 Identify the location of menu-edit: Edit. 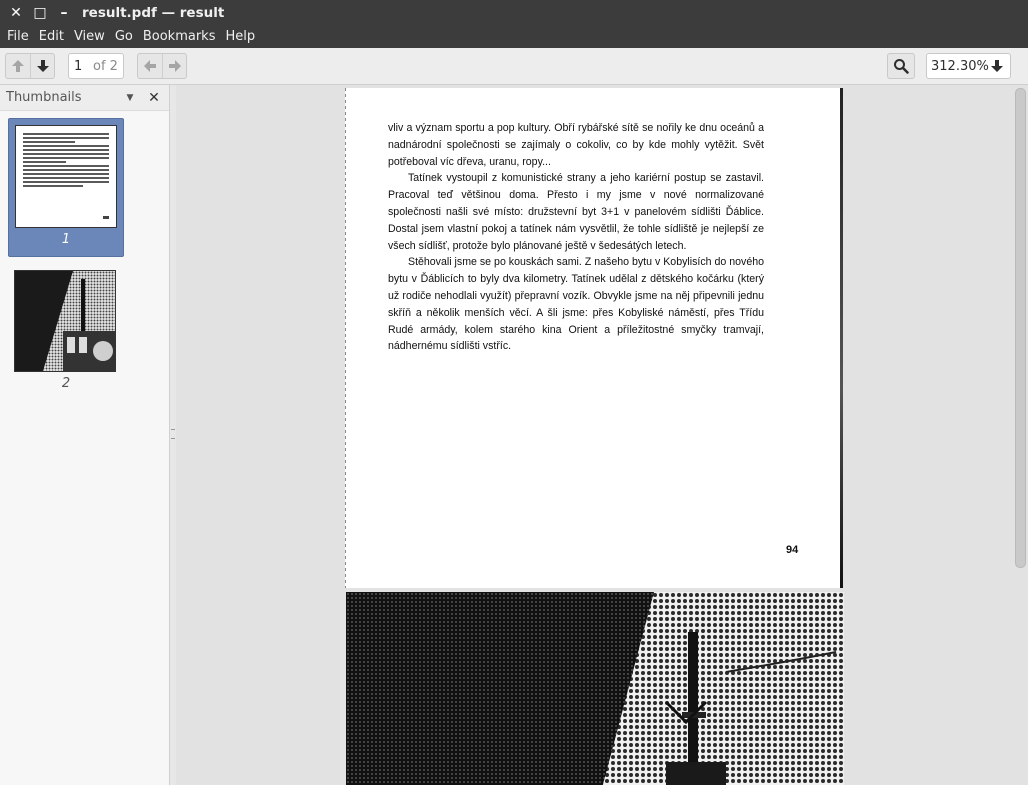
(51, 37).